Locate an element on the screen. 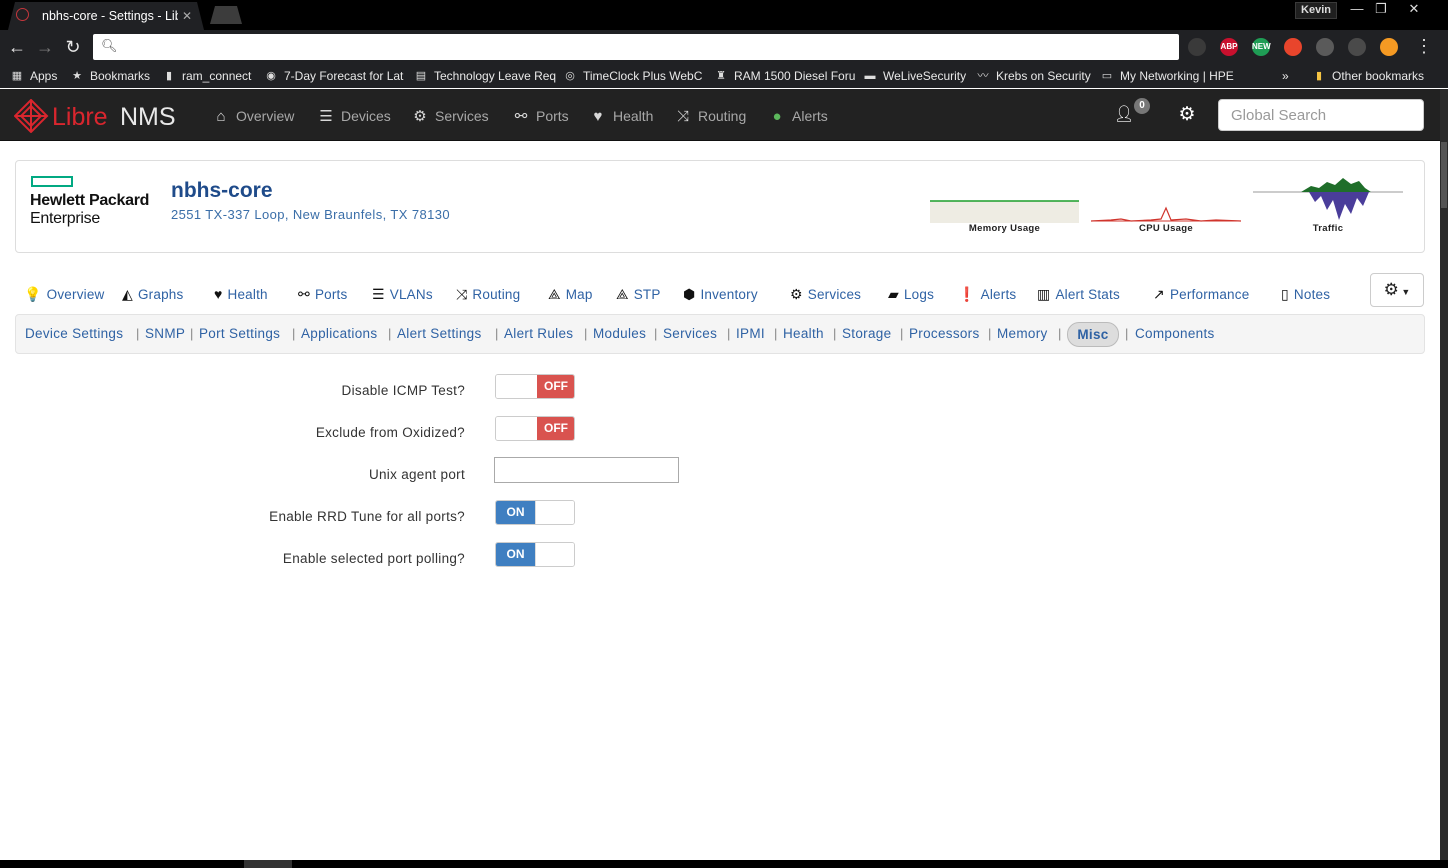  device-tab-alert-stats: ▥ Alert Stats is located at coordinates (1078, 294).